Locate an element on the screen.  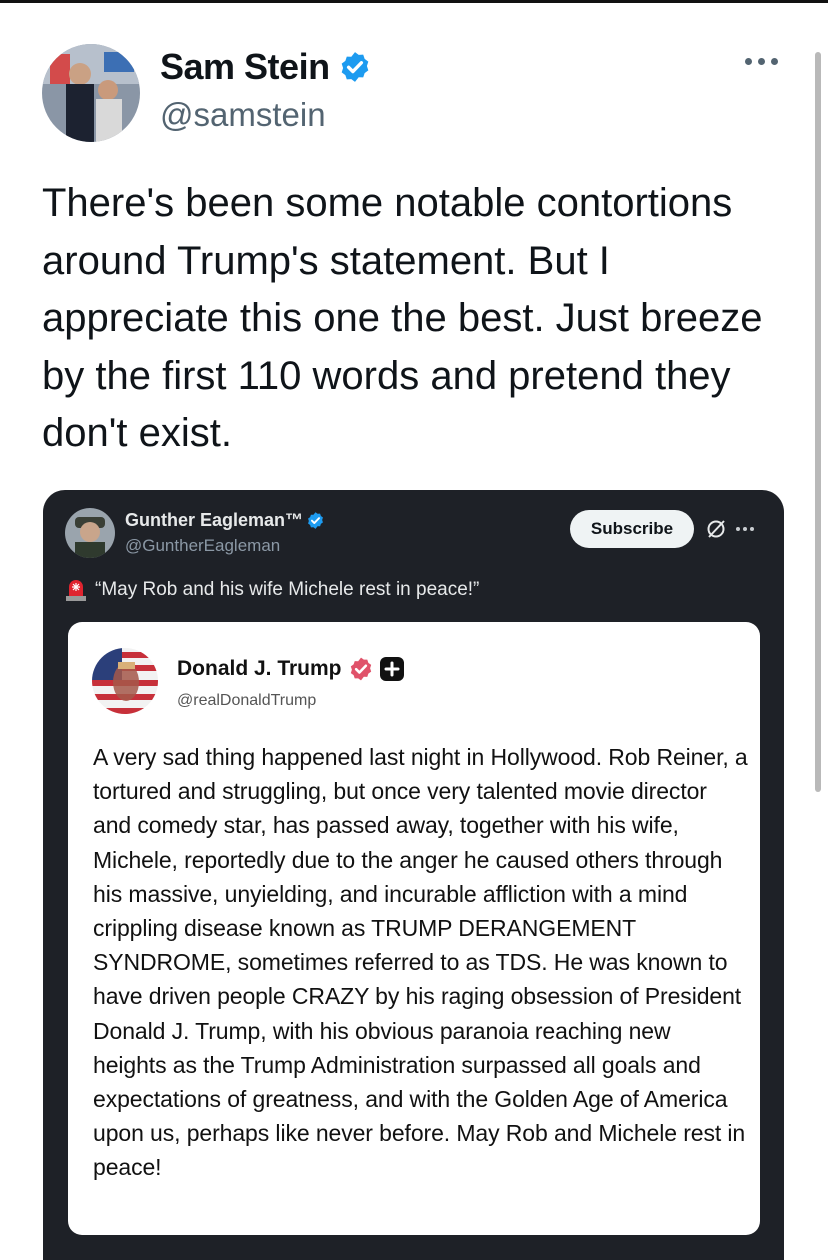
truth-verified-icon is located at coordinates (360, 669).